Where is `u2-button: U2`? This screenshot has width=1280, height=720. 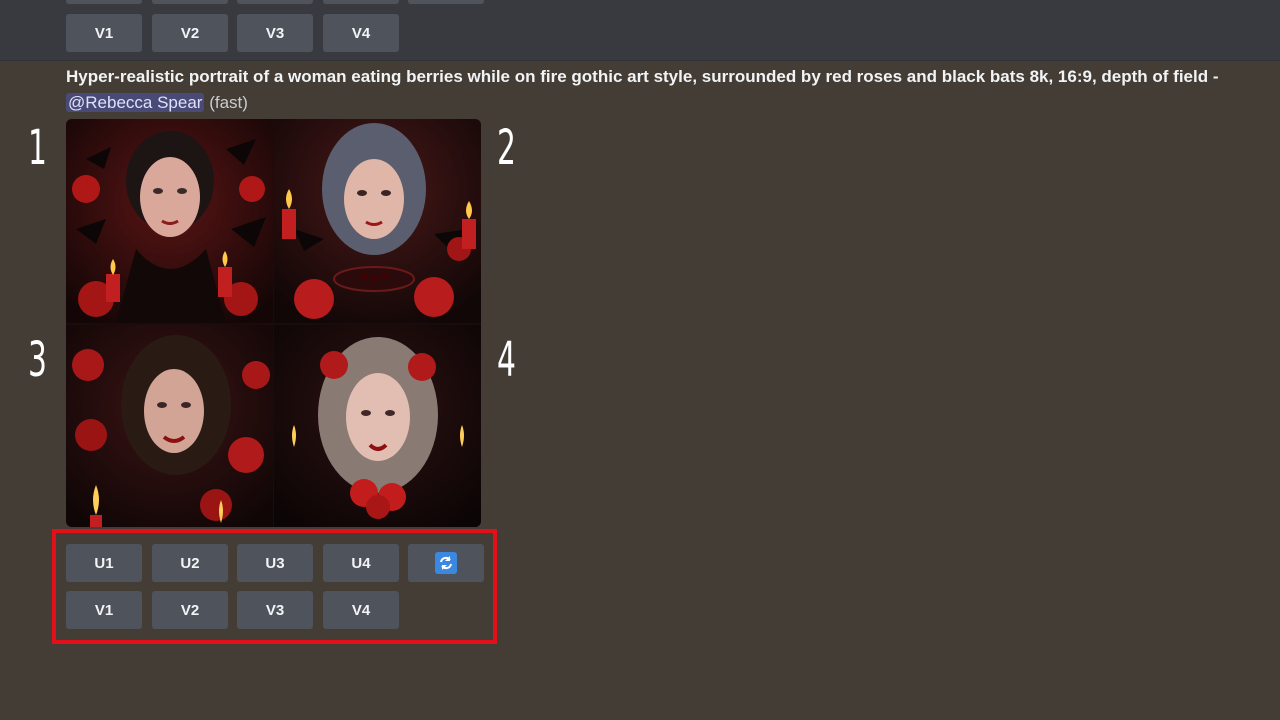
u2-button: U2 is located at coordinates (190, 563).